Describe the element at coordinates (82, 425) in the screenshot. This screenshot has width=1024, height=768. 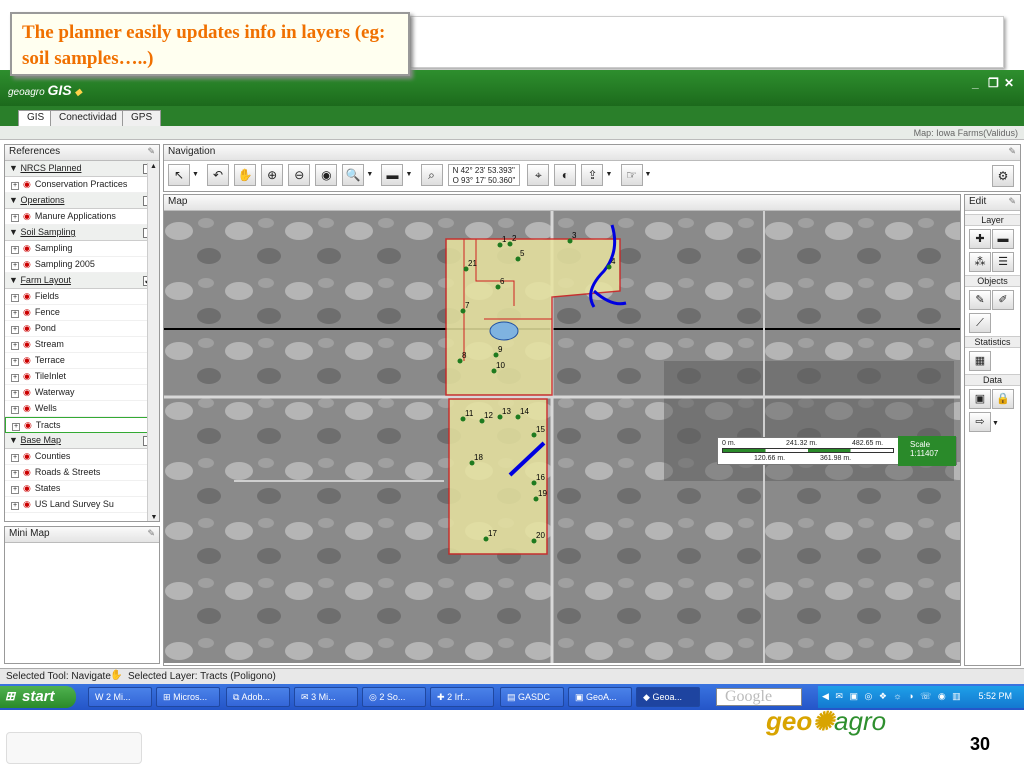
I see `layer-item: + ◉ Tracts` at that location.